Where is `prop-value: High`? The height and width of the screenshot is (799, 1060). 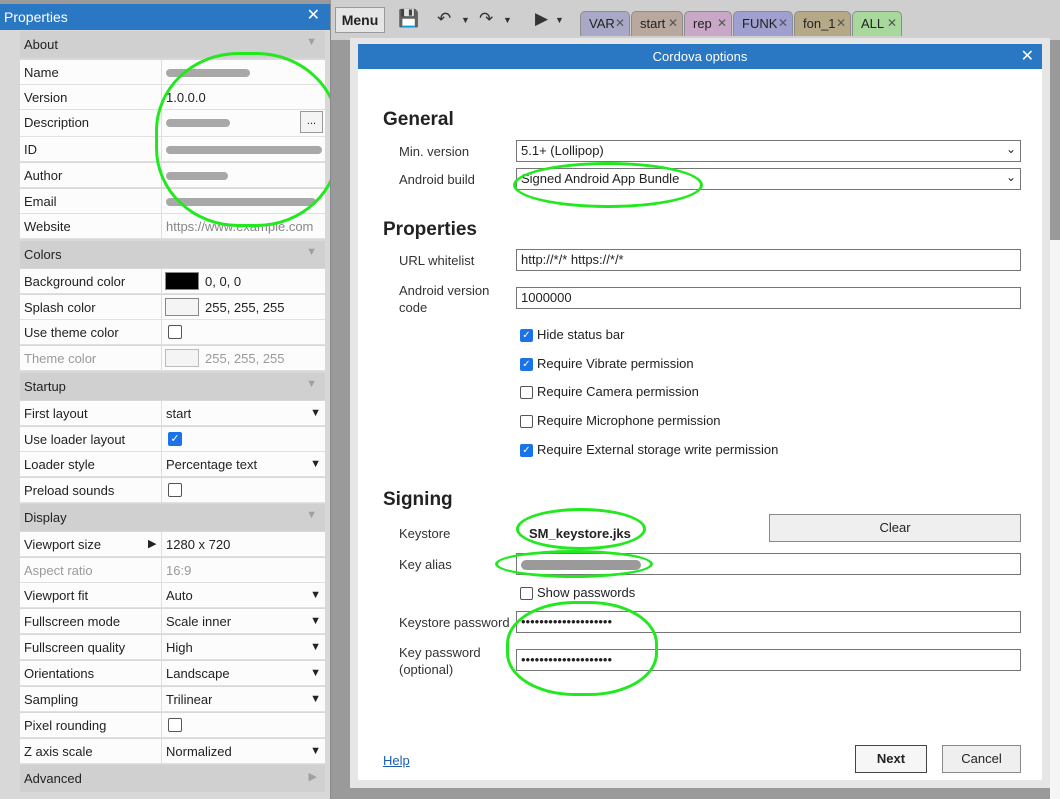
prop-value: High is located at coordinates (179, 647).